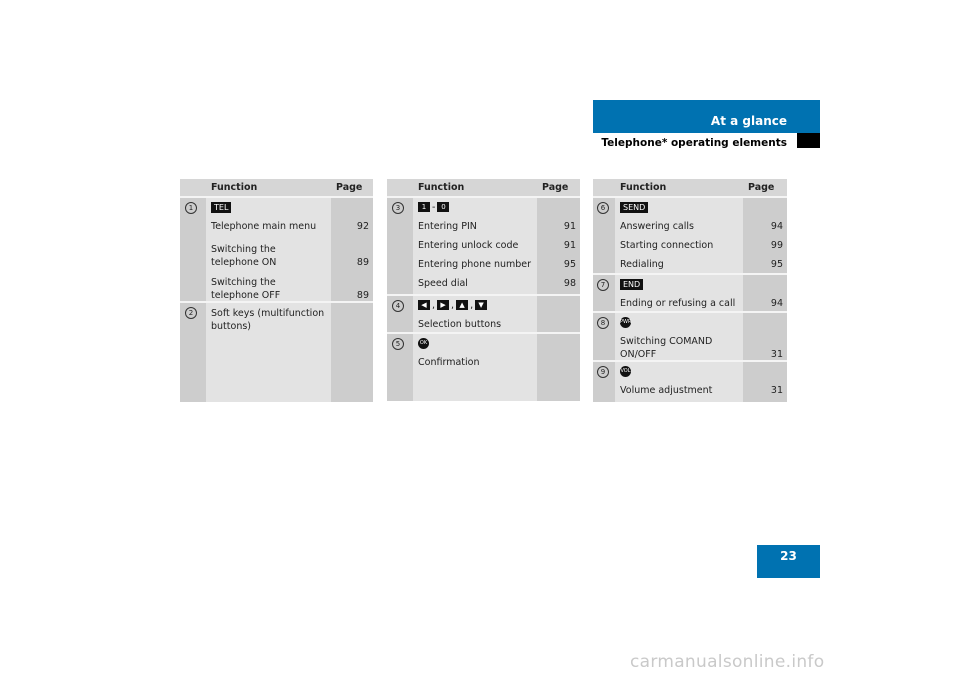 The height and width of the screenshot is (678, 960). What do you see at coordinates (569, 283) in the screenshot?
I see `page-ref: 98` at bounding box center [569, 283].